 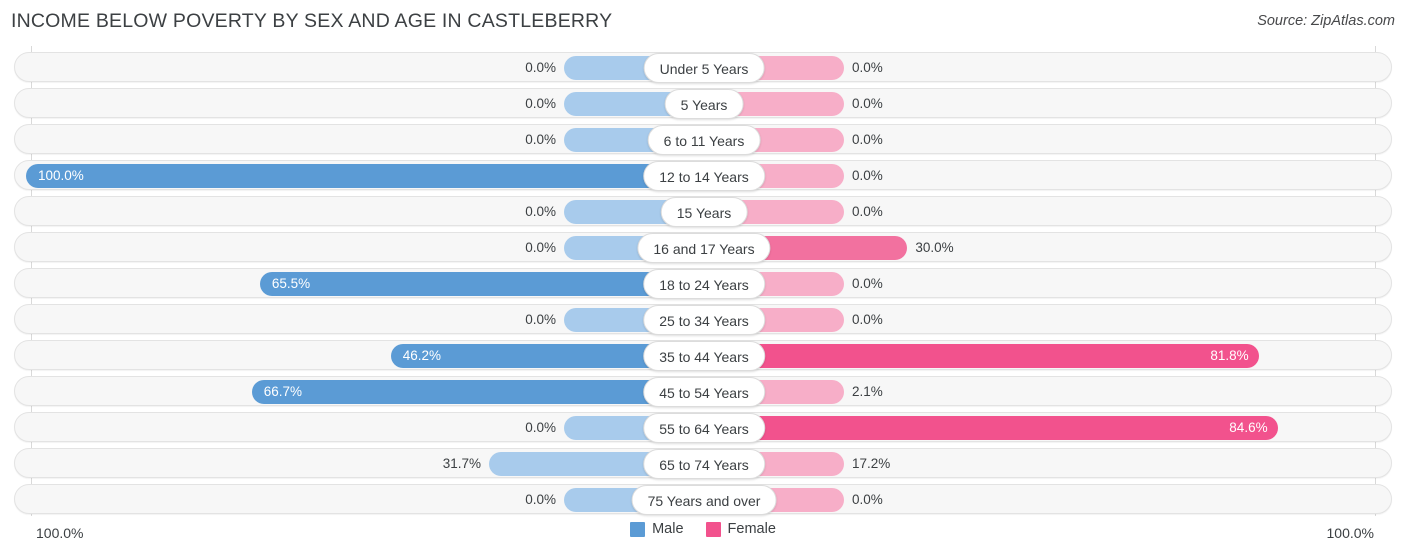 What do you see at coordinates (751, 529) in the screenshot?
I see `legend-label: Female` at bounding box center [751, 529].